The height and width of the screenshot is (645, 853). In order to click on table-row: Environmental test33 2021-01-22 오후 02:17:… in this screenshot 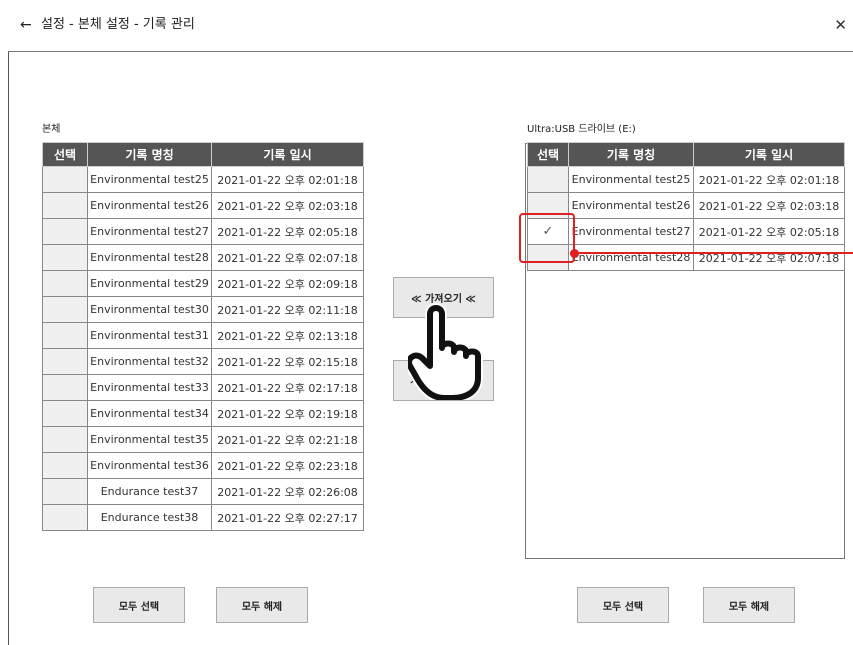, I will do `click(203, 387)`.